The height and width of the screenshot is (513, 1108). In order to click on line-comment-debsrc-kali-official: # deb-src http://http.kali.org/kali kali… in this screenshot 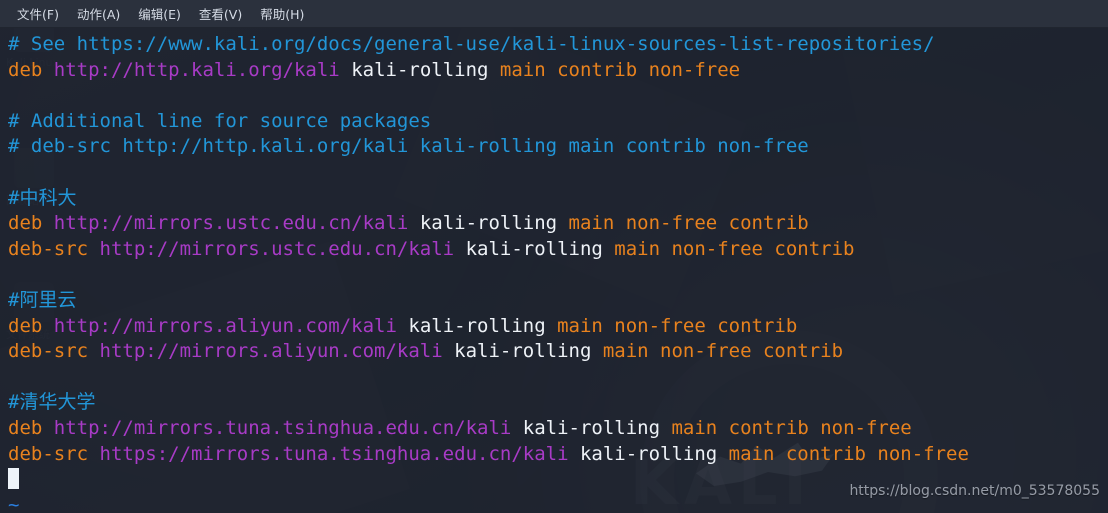, I will do `click(558, 147)`.